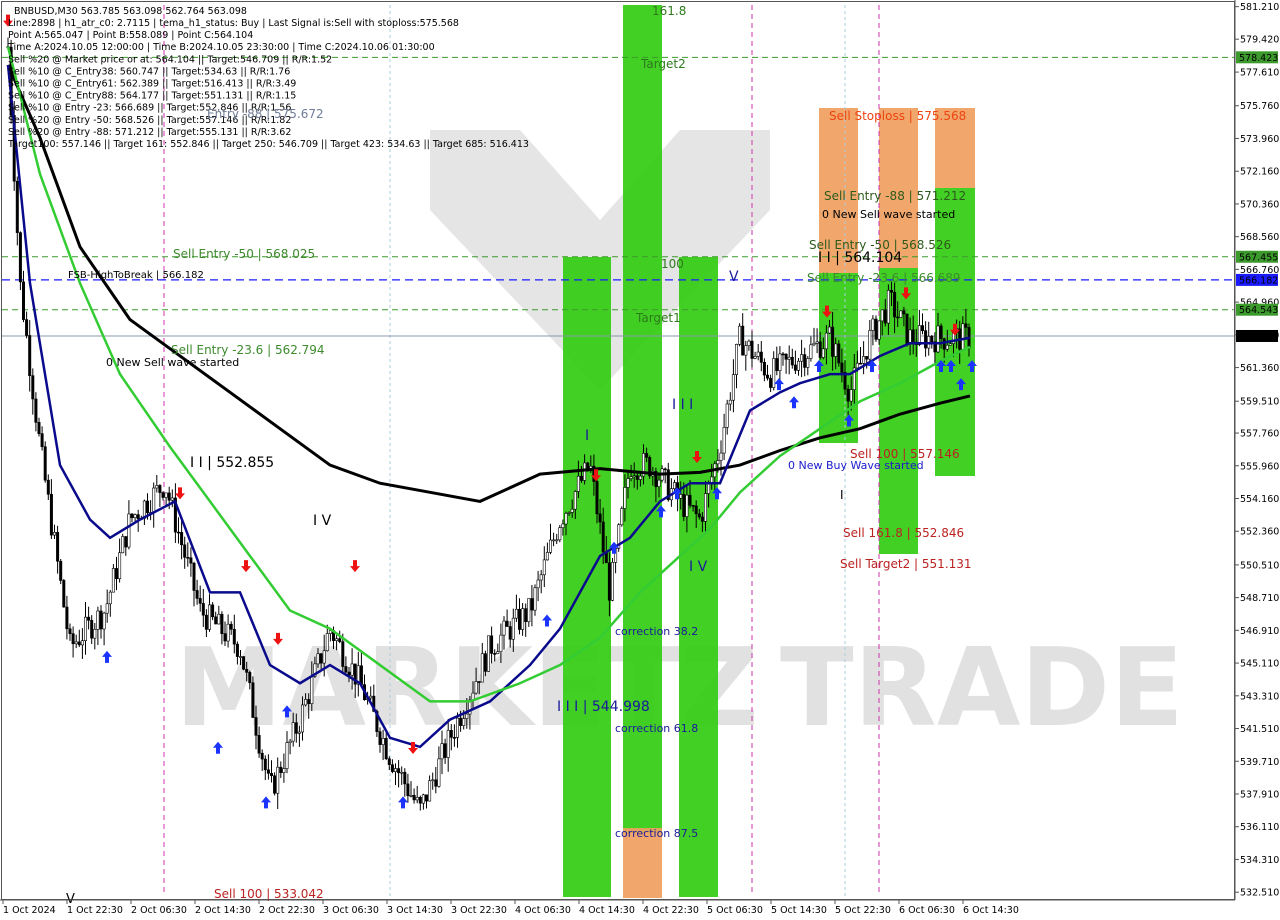 The height and width of the screenshot is (920, 1280). I want to click on x-tick-label: 3 Oct 14:30, so click(415, 910).